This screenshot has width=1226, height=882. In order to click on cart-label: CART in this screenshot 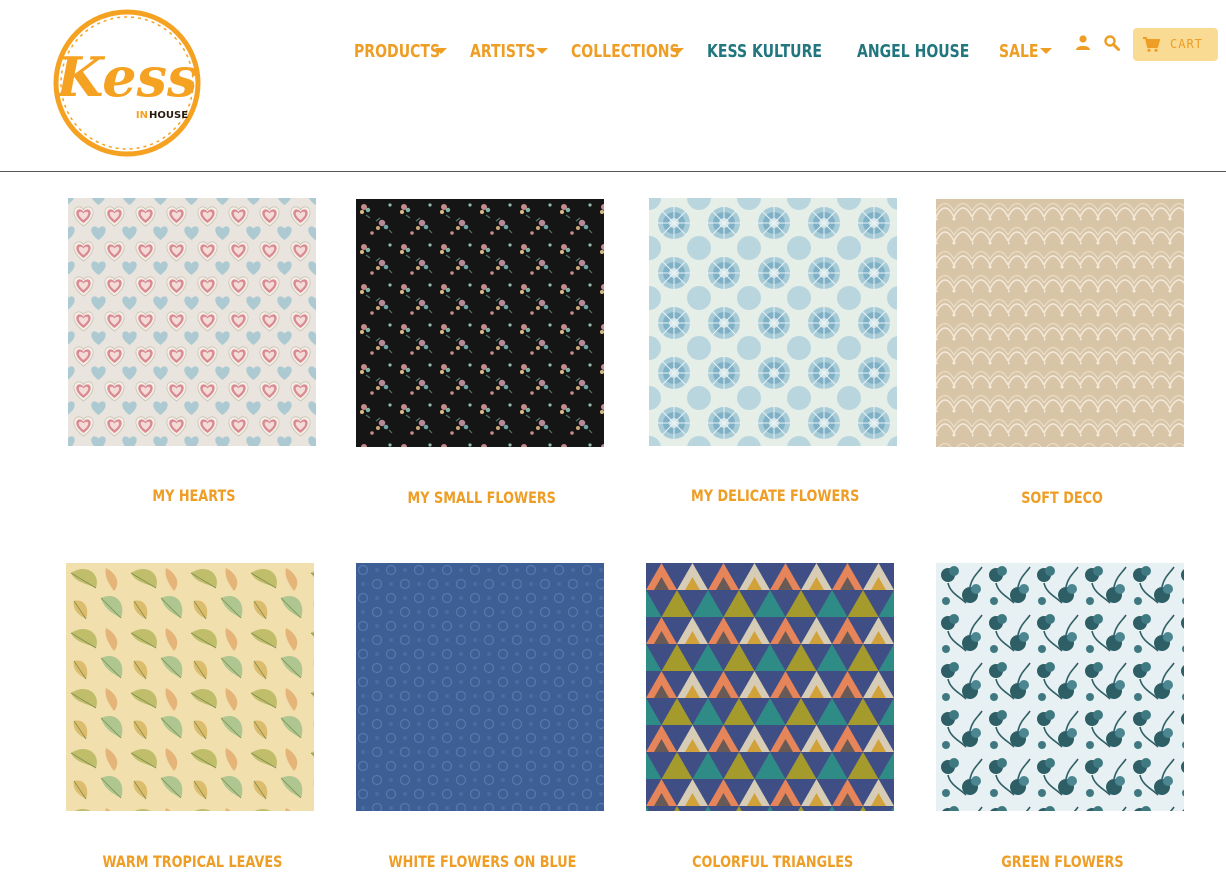, I will do `click(1186, 44)`.